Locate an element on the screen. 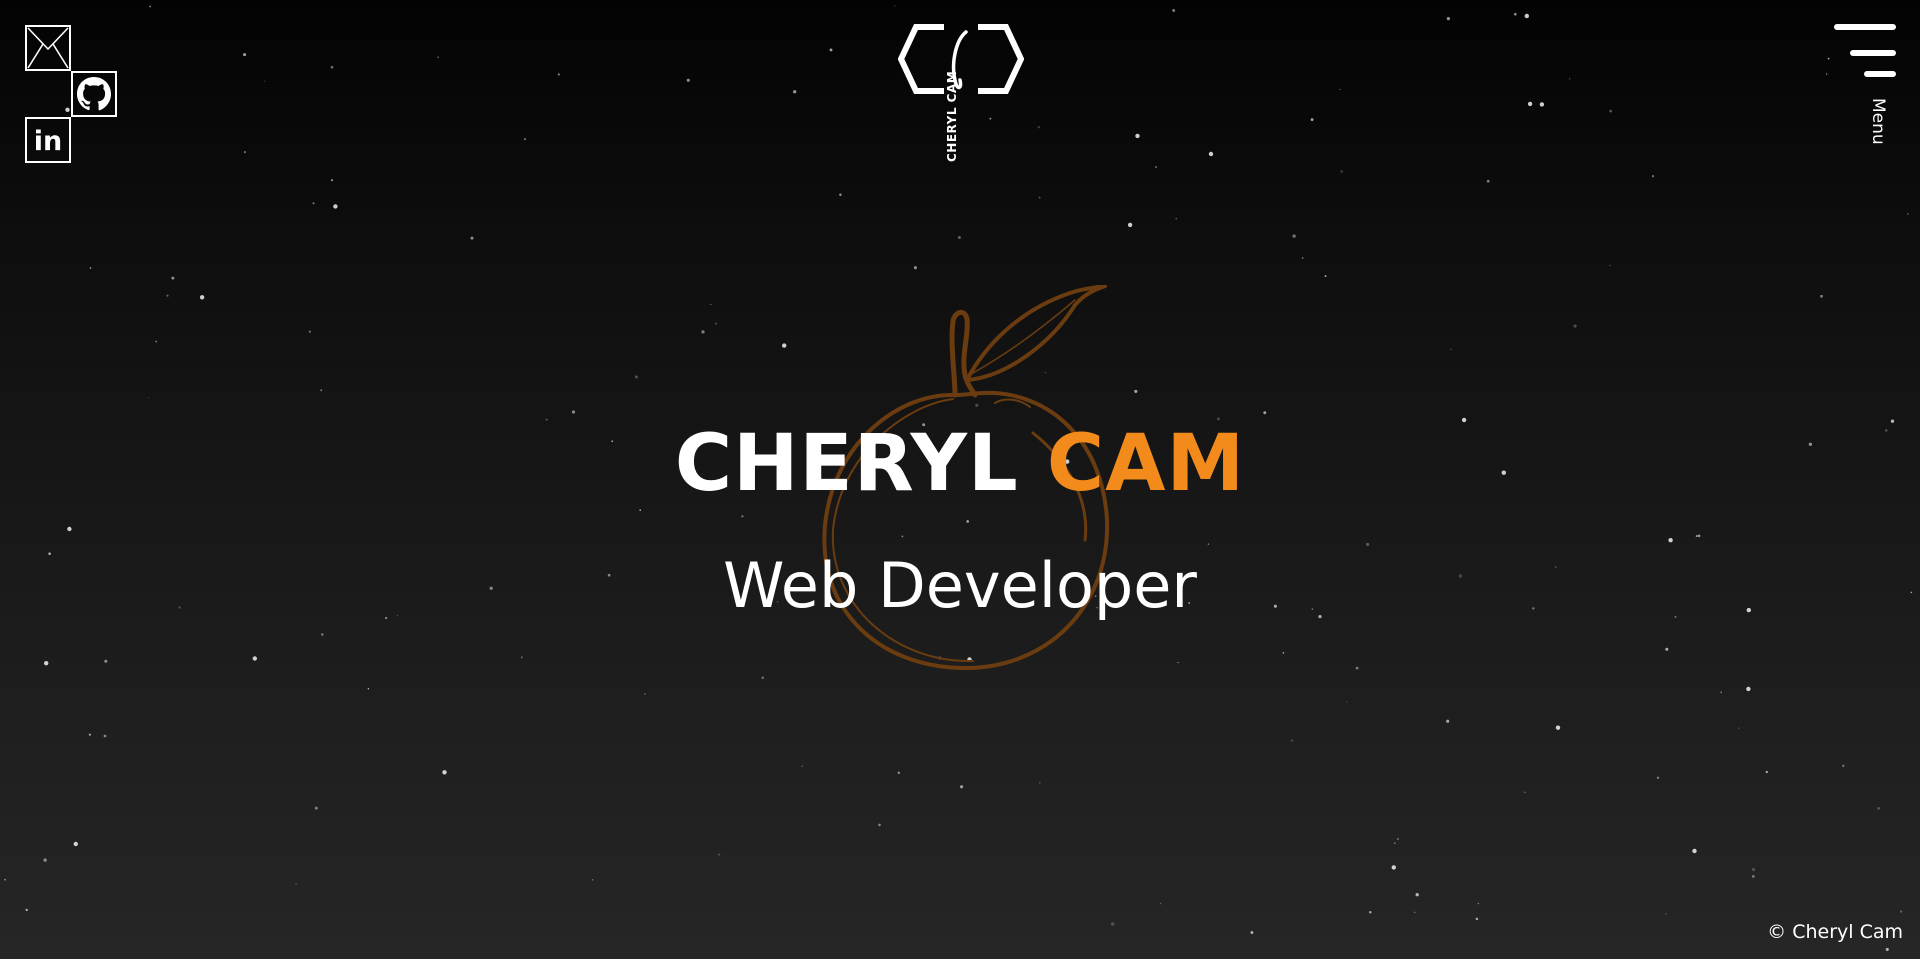 The image size is (1920, 959). linkedin-link: in is located at coordinates (48, 140).